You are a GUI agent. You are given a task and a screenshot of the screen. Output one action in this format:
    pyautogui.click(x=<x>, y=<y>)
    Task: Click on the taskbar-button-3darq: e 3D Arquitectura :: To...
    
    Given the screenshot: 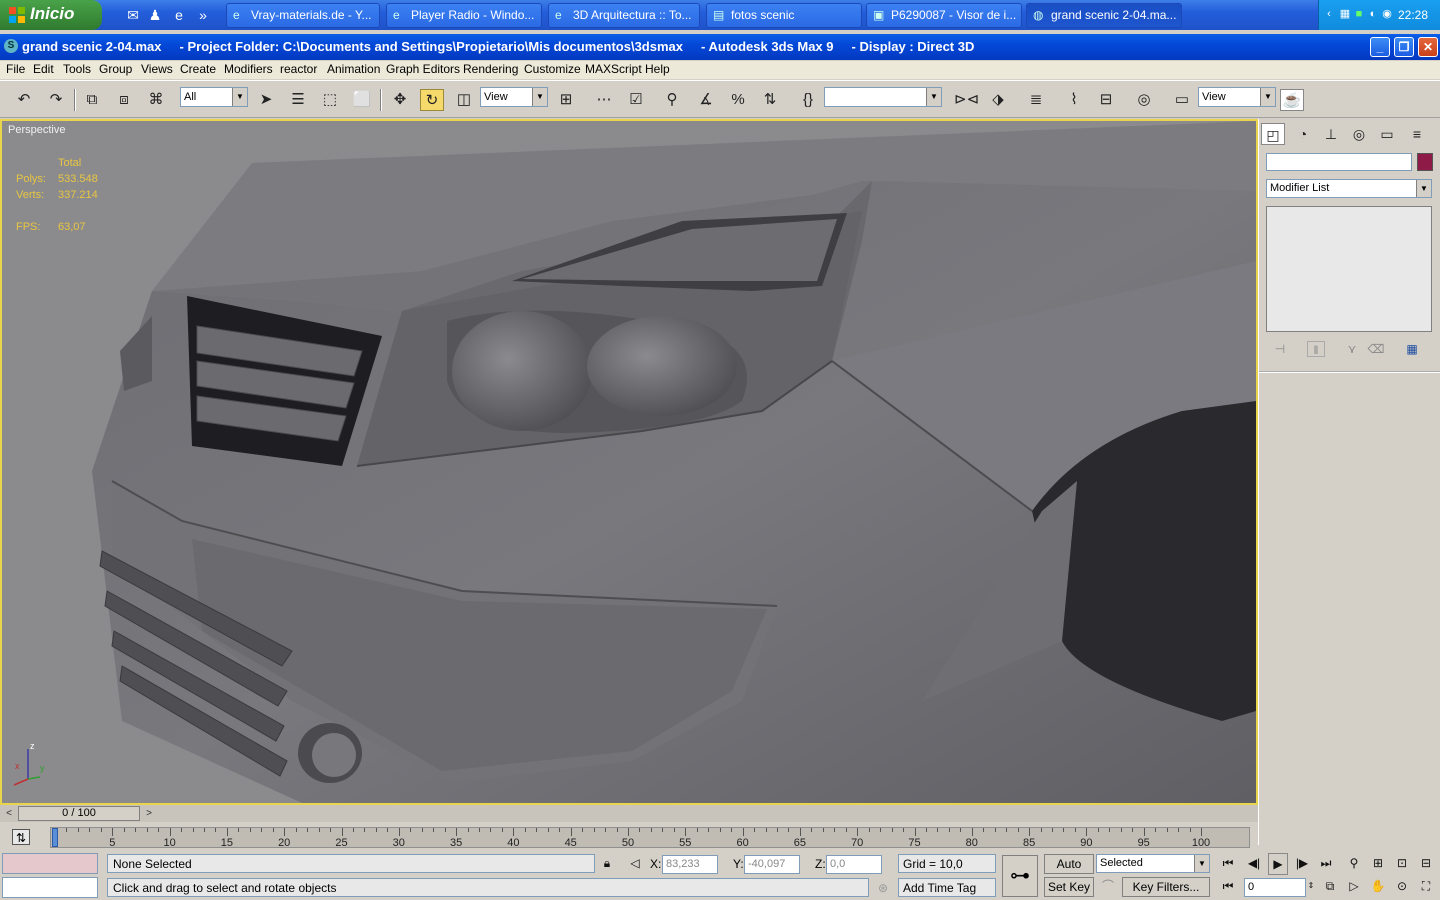 What is the action you would take?
    pyautogui.click(x=624, y=15)
    